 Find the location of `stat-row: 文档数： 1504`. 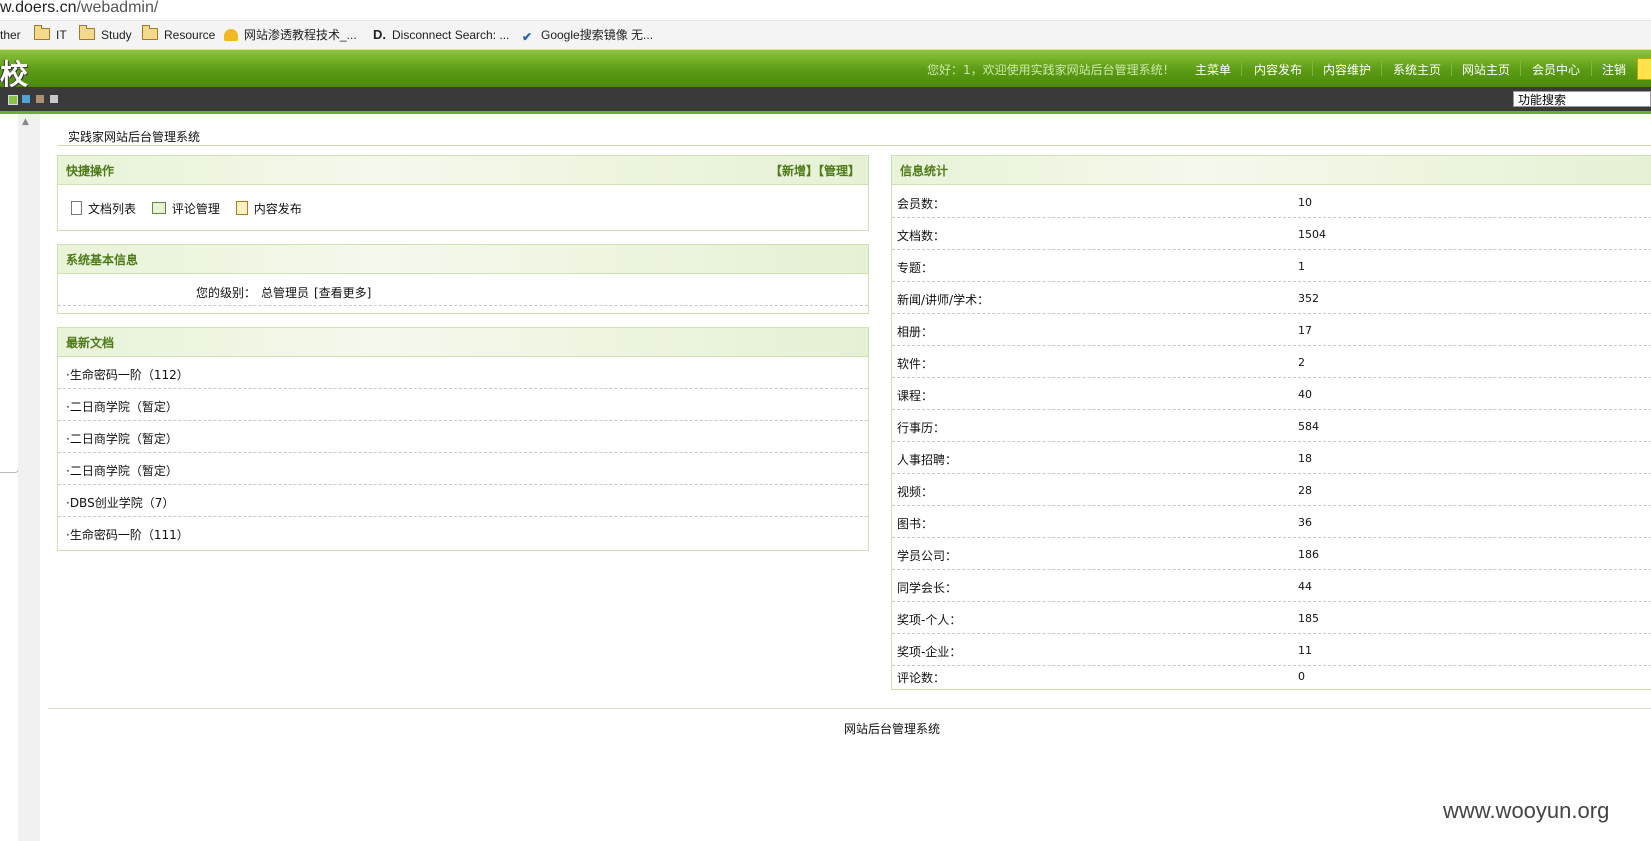

stat-row: 文档数： 1504 is located at coordinates (1271, 233).